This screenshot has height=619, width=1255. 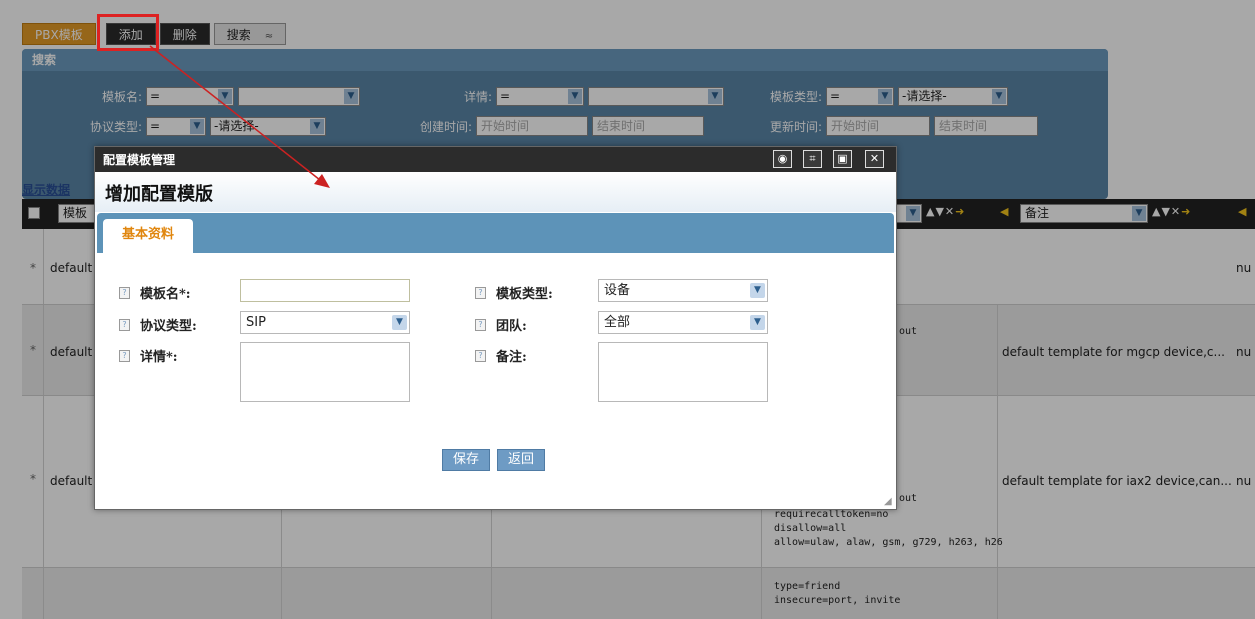 I want to click on search-toggle-button: 搜索 ≈, so click(x=250, y=34).